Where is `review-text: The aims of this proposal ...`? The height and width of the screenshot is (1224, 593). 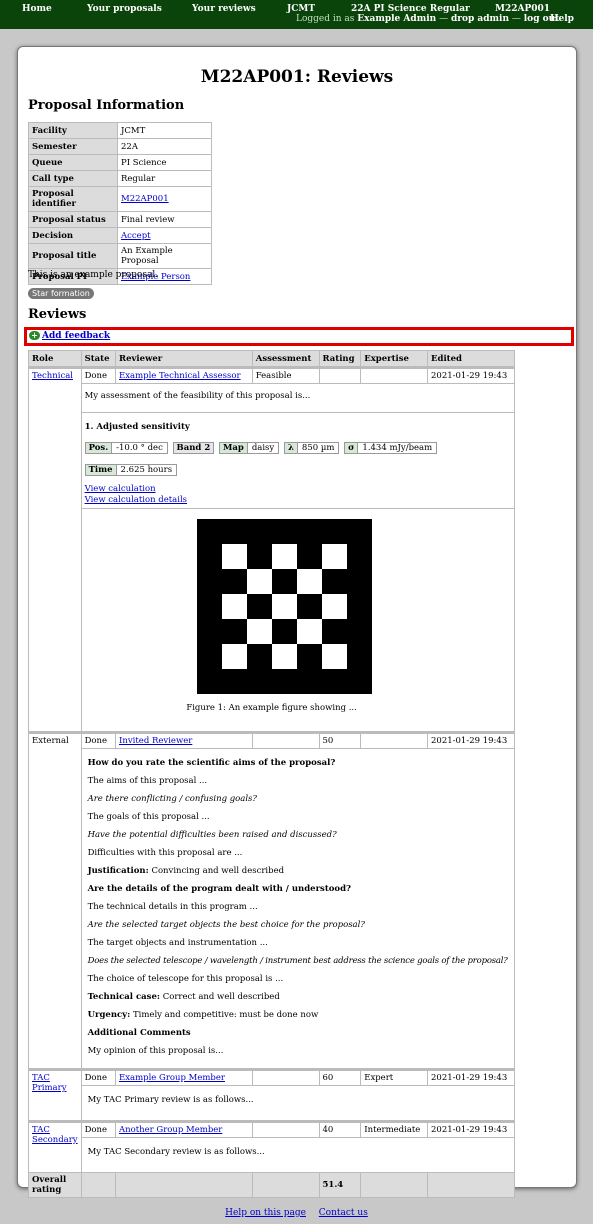
review-text: The aims of this proposal ... is located at coordinates (147, 781).